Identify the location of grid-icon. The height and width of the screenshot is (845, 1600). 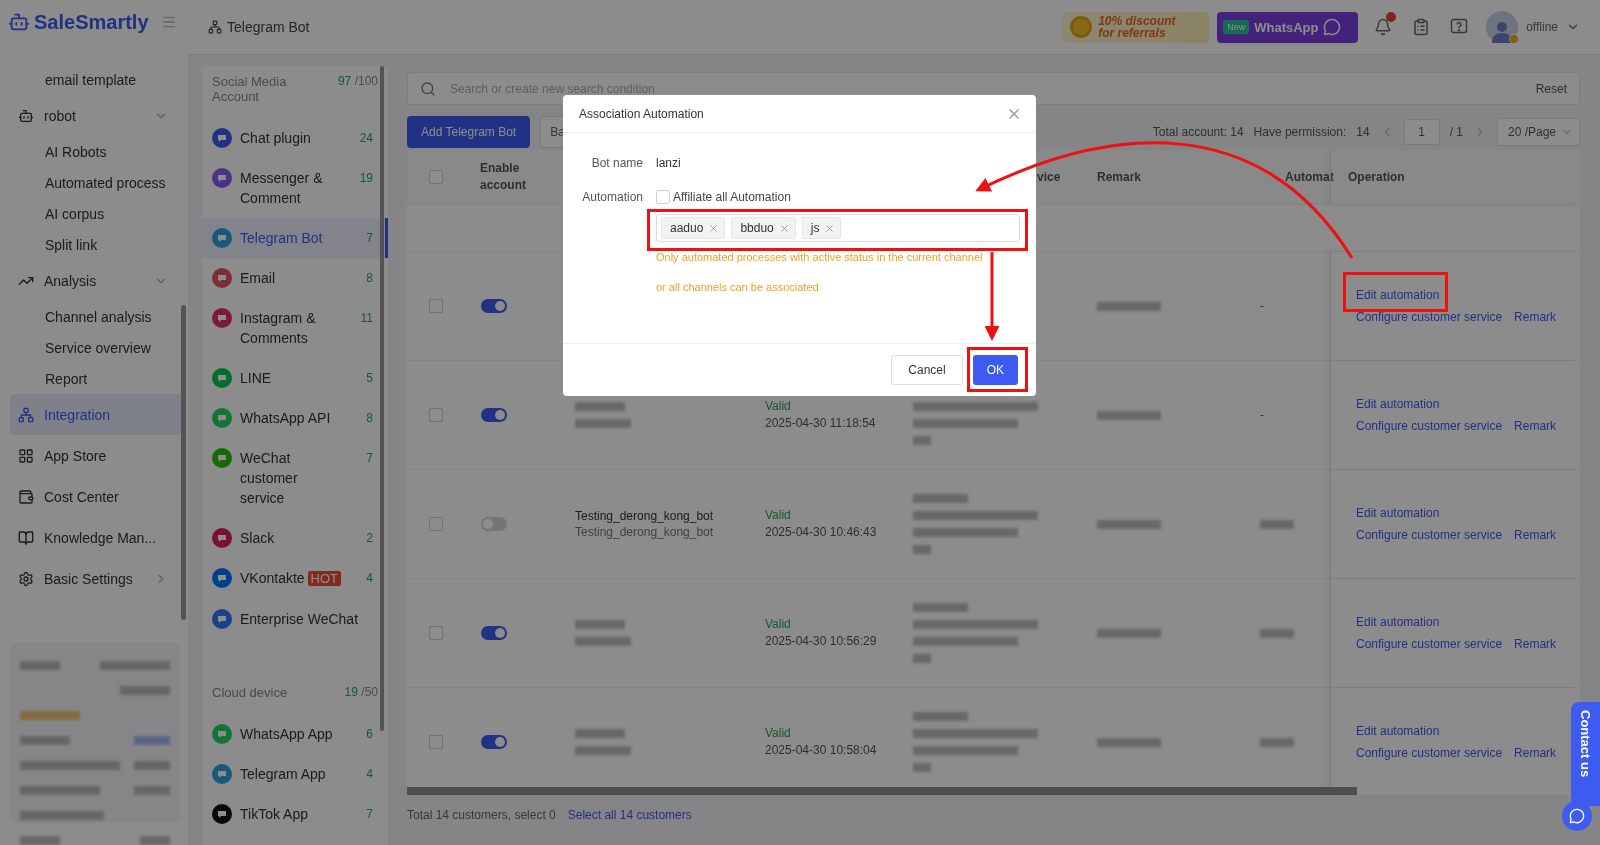
(26, 455).